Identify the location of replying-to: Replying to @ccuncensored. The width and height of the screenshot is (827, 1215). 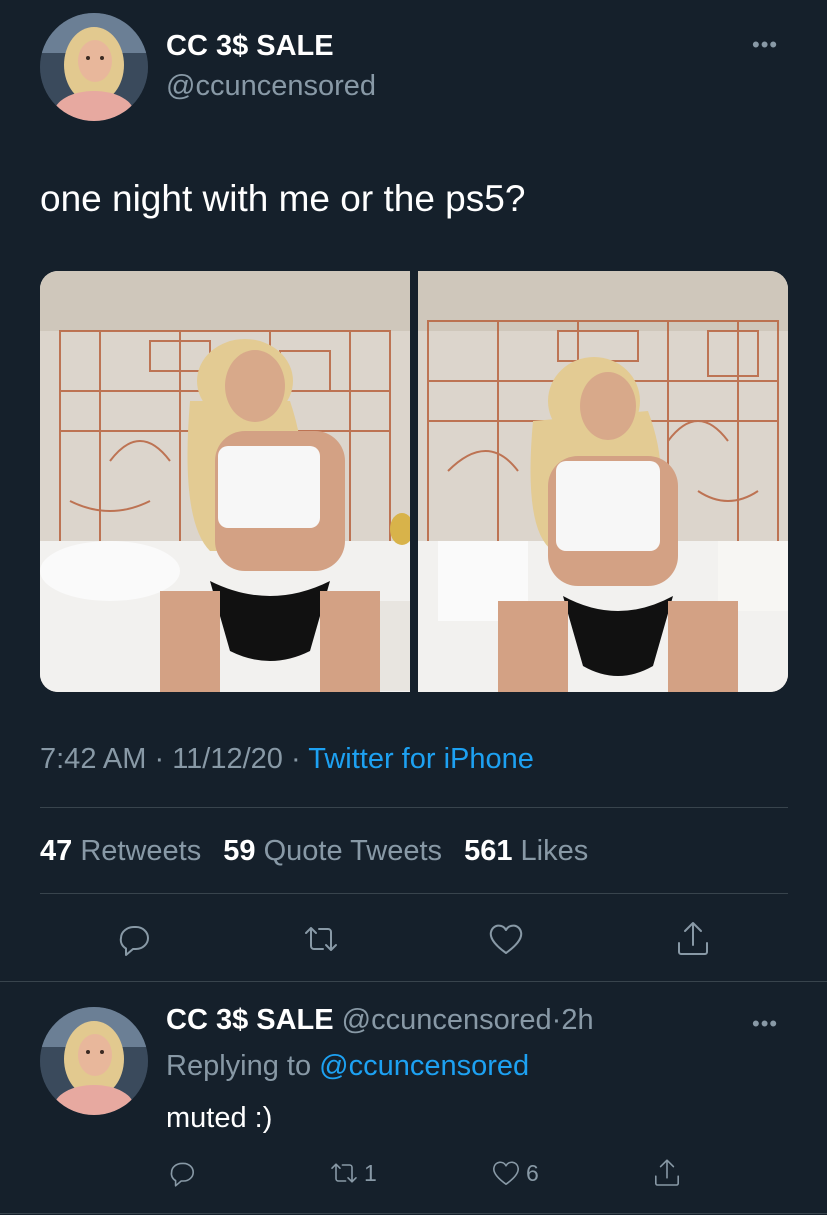
(347, 1066).